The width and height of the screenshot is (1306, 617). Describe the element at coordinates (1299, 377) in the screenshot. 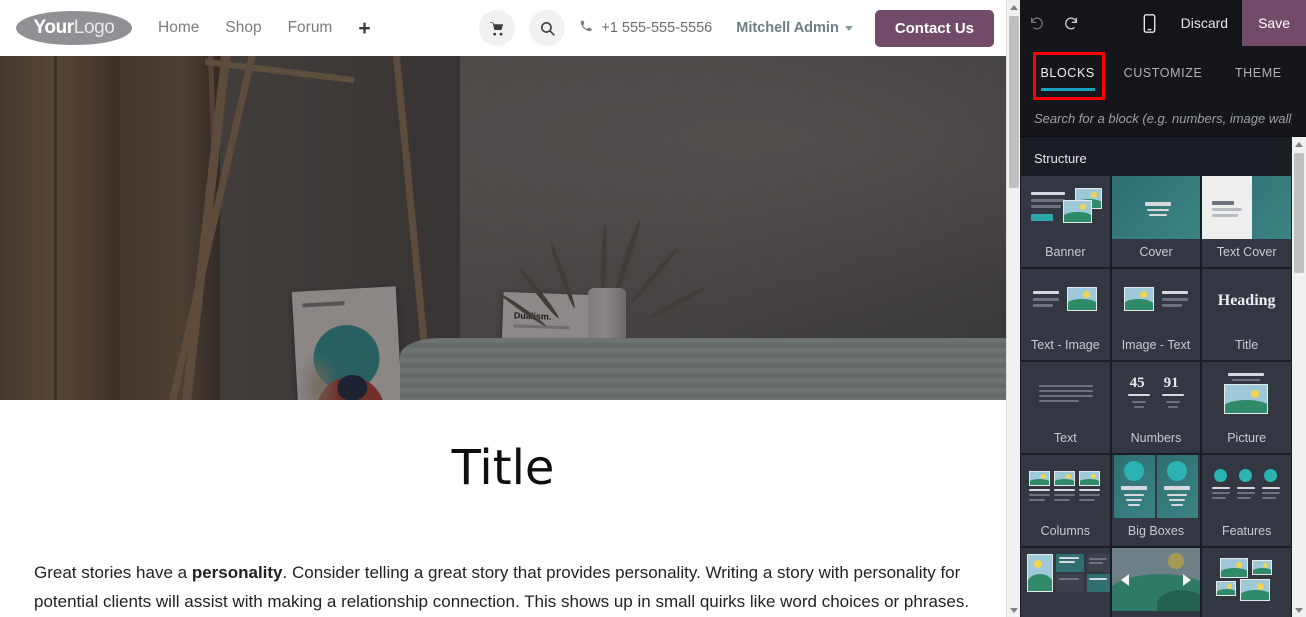

I see `blocks-panel-scrollbar` at that location.